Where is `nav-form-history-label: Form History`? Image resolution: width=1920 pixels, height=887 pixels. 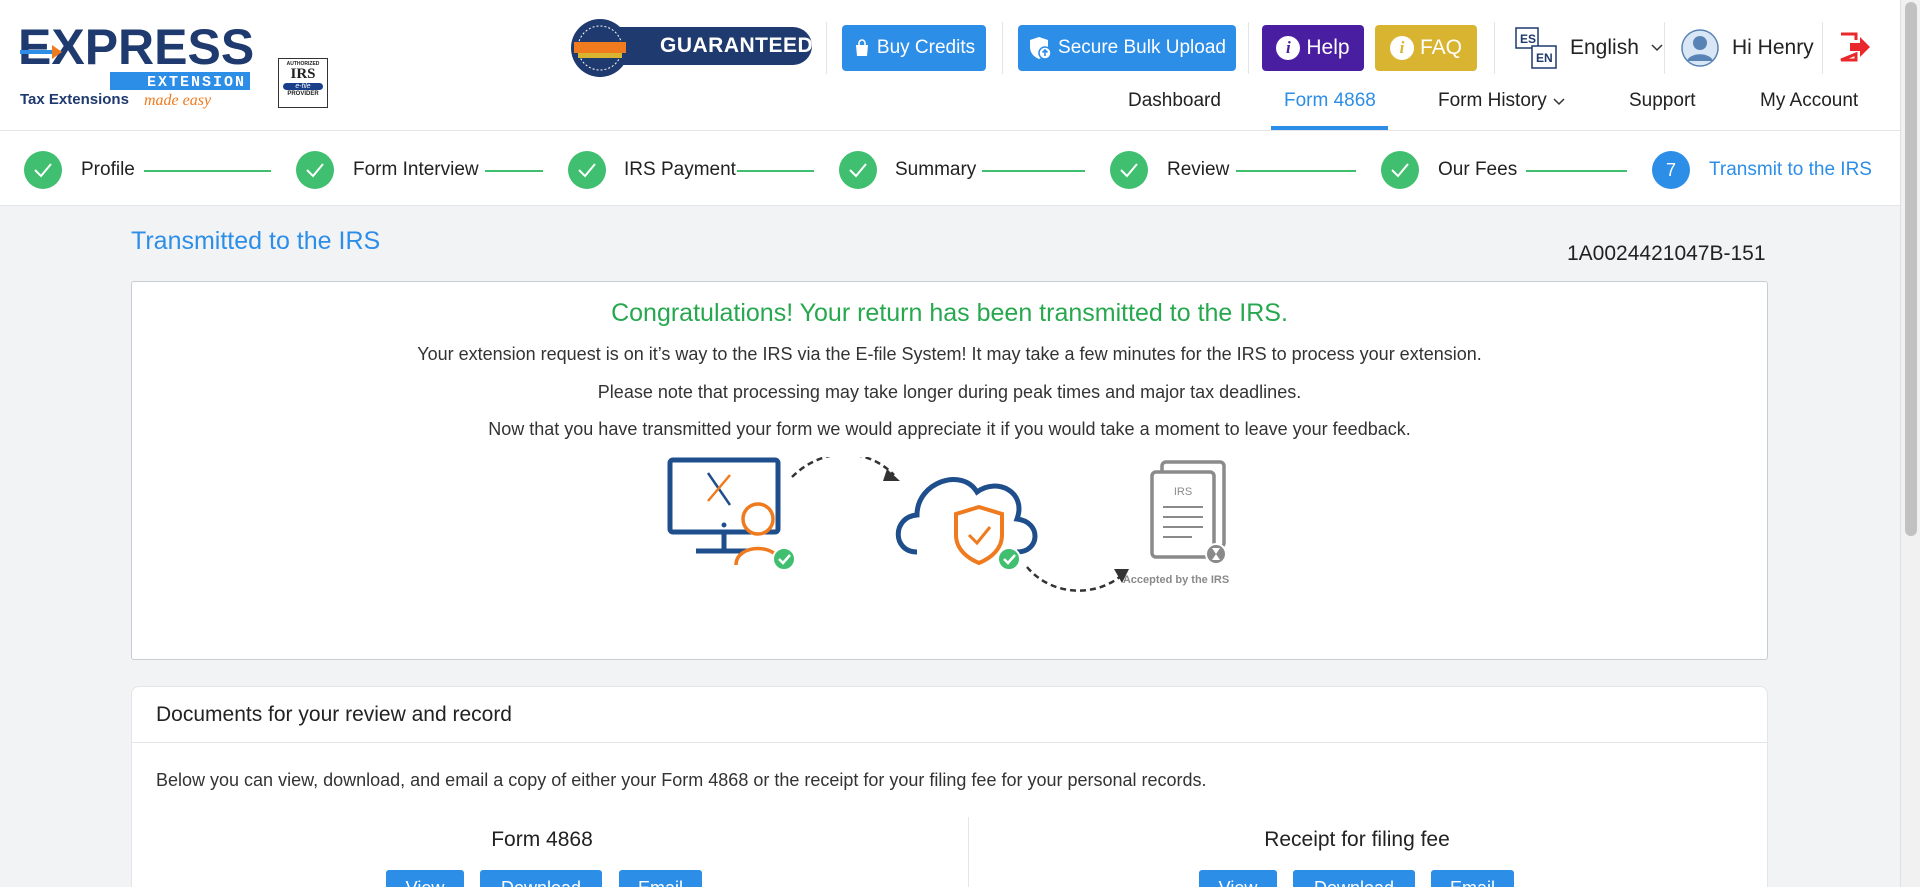 nav-form-history-label: Form History is located at coordinates (1492, 100).